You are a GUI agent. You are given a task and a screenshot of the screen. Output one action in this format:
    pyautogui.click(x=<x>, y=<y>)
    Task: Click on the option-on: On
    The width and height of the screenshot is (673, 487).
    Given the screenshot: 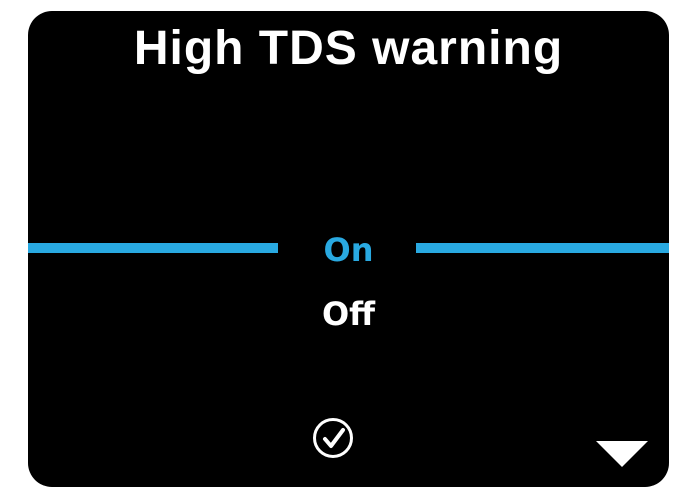 What is the action you would take?
    pyautogui.click(x=348, y=250)
    